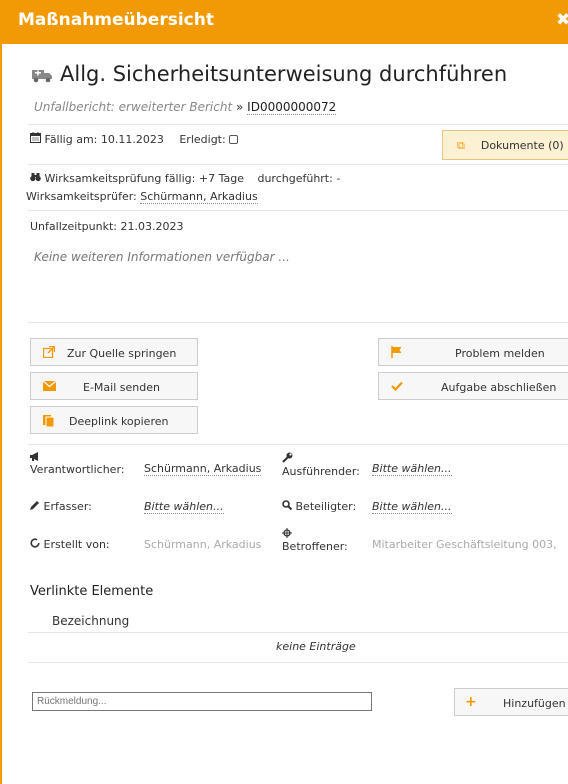 The image size is (568, 784). I want to click on circle-notch-icon, so click(37, 544).